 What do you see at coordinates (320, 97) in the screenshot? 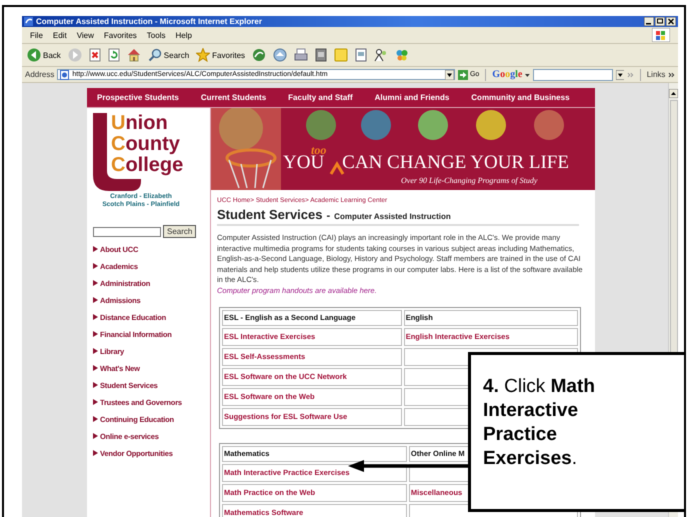
I see `nav-link: Faculty and Staff` at bounding box center [320, 97].